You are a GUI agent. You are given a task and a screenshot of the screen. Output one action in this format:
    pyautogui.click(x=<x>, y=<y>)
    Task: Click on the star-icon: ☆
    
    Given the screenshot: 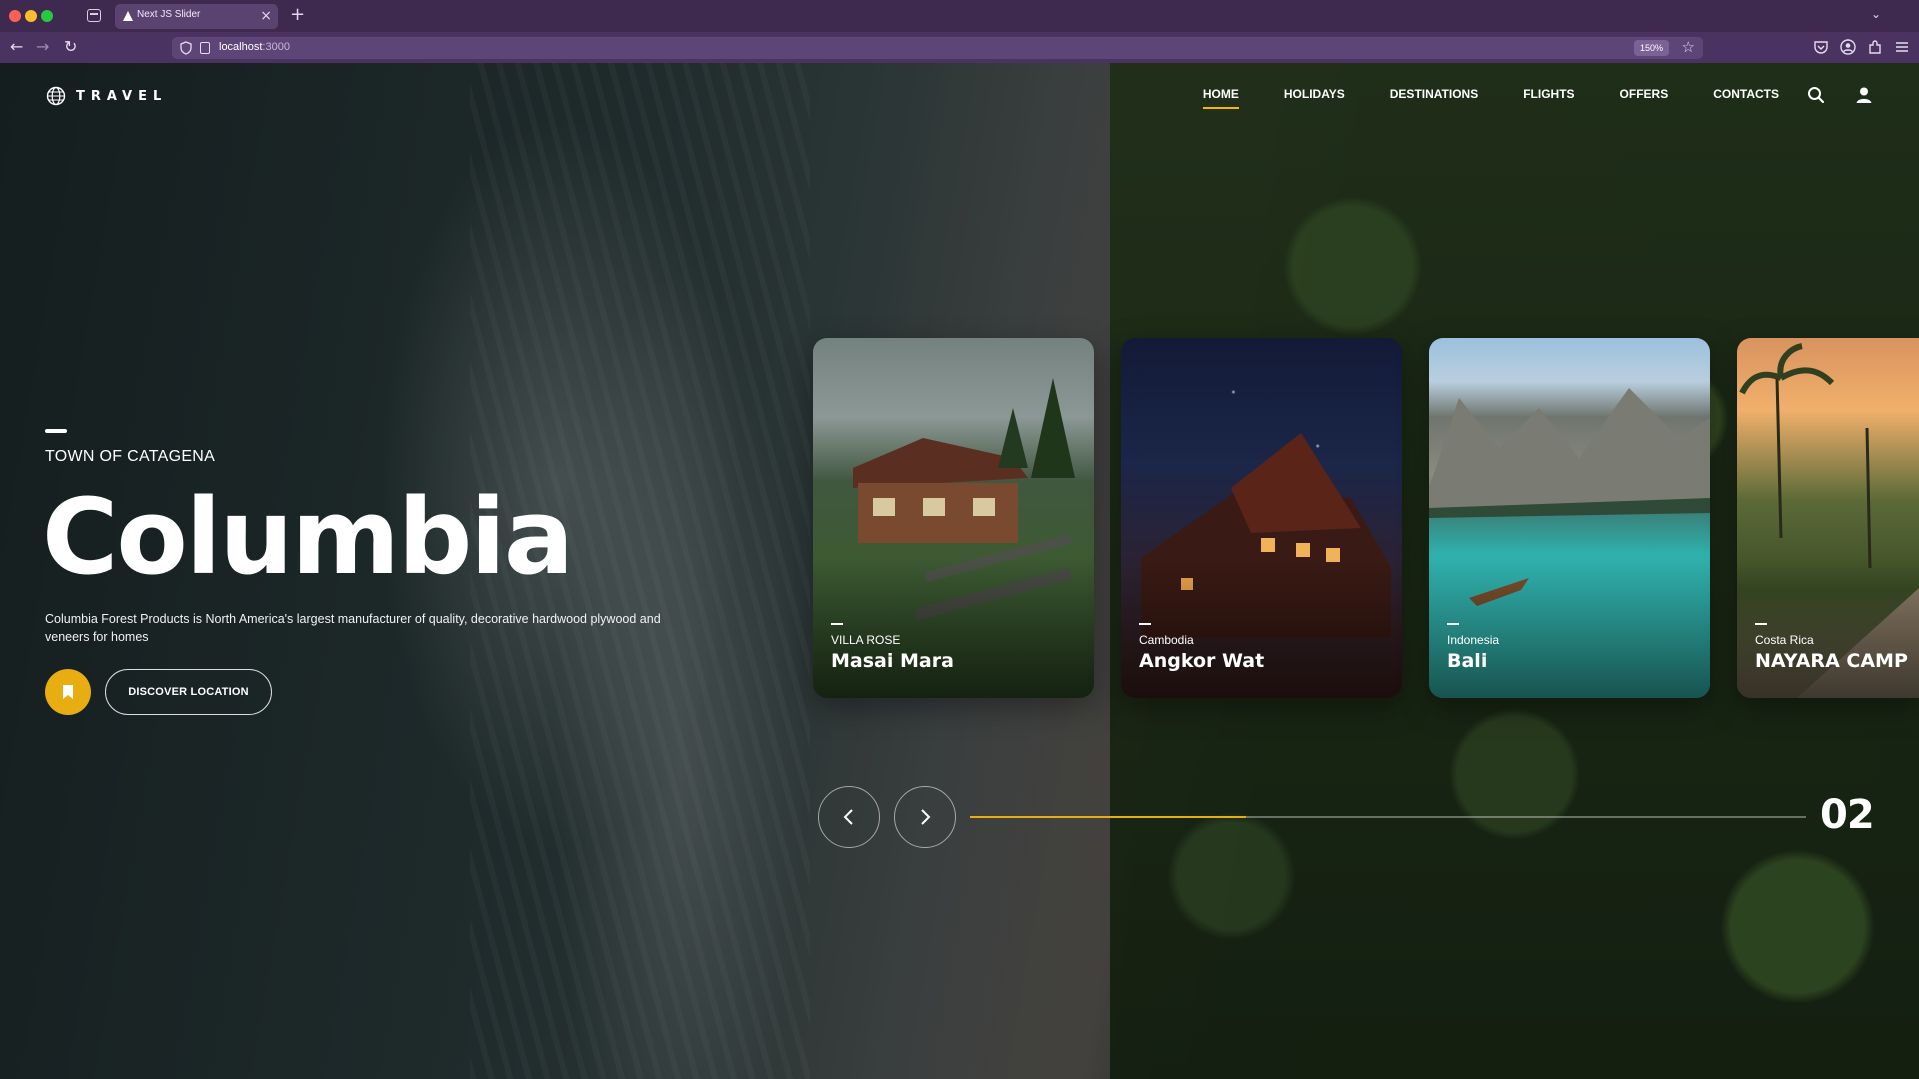 What is the action you would take?
    pyautogui.click(x=1688, y=47)
    